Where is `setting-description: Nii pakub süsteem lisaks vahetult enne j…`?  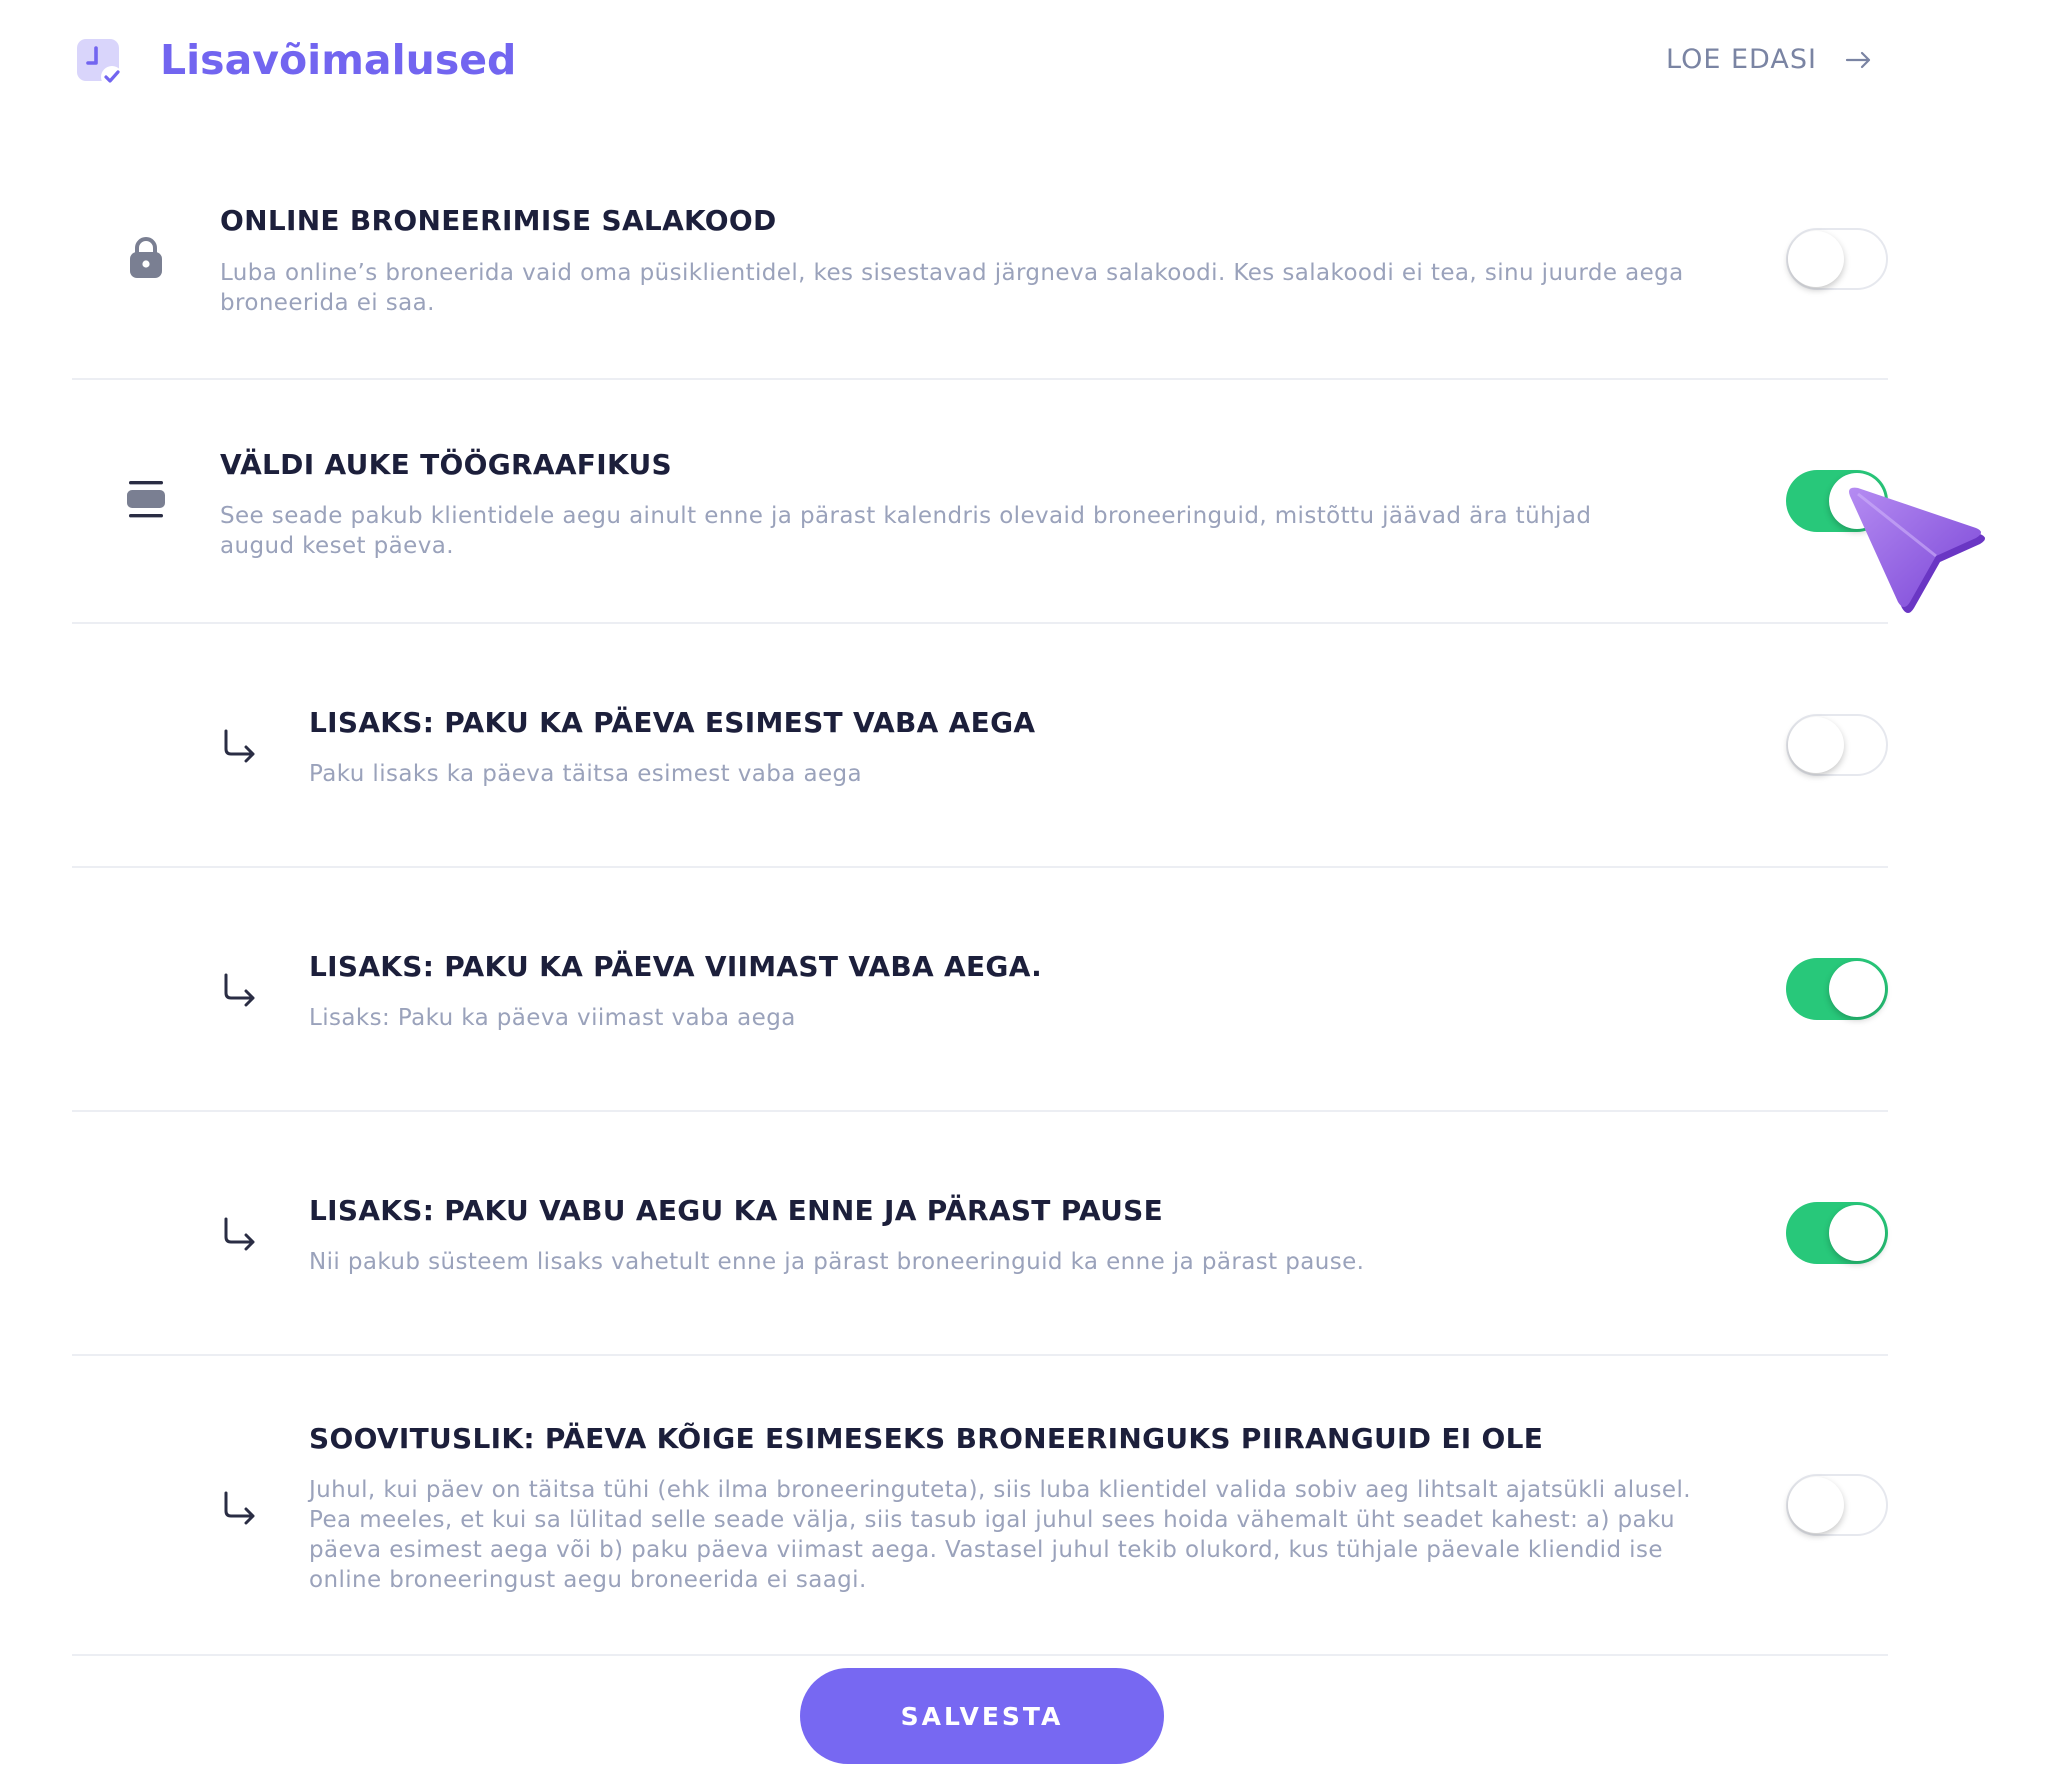 setting-description: Nii pakub süsteem lisaks vahetult enne j… is located at coordinates (837, 1262).